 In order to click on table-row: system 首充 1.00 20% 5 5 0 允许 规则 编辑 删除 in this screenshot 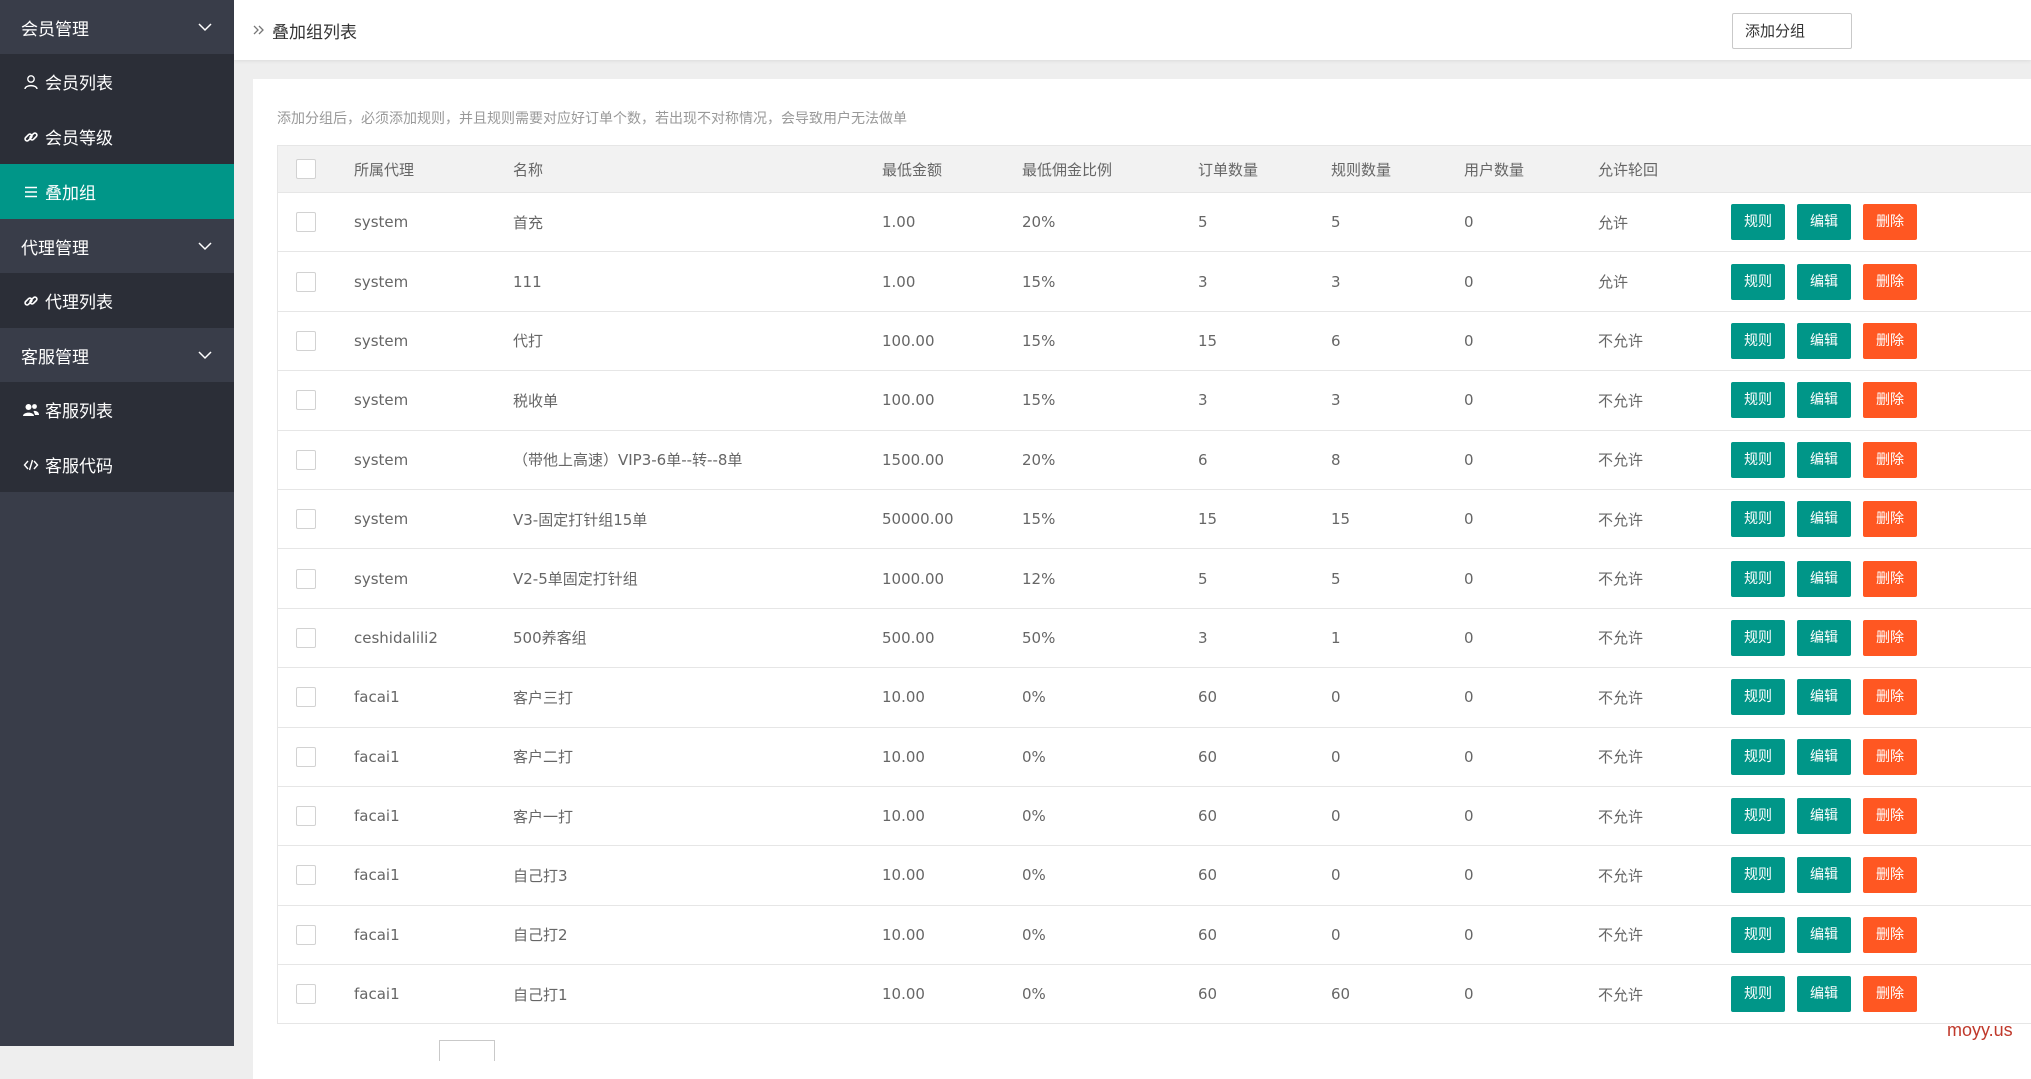, I will do `click(1154, 223)`.